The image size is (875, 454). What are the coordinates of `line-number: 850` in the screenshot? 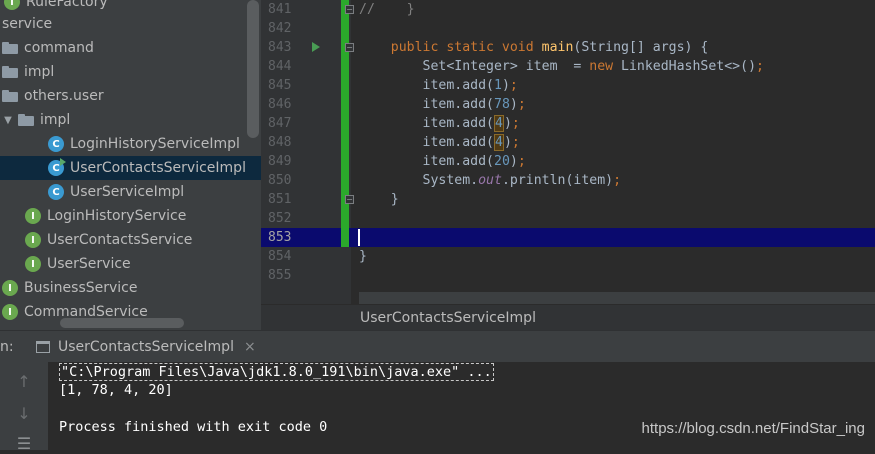 It's located at (280, 180).